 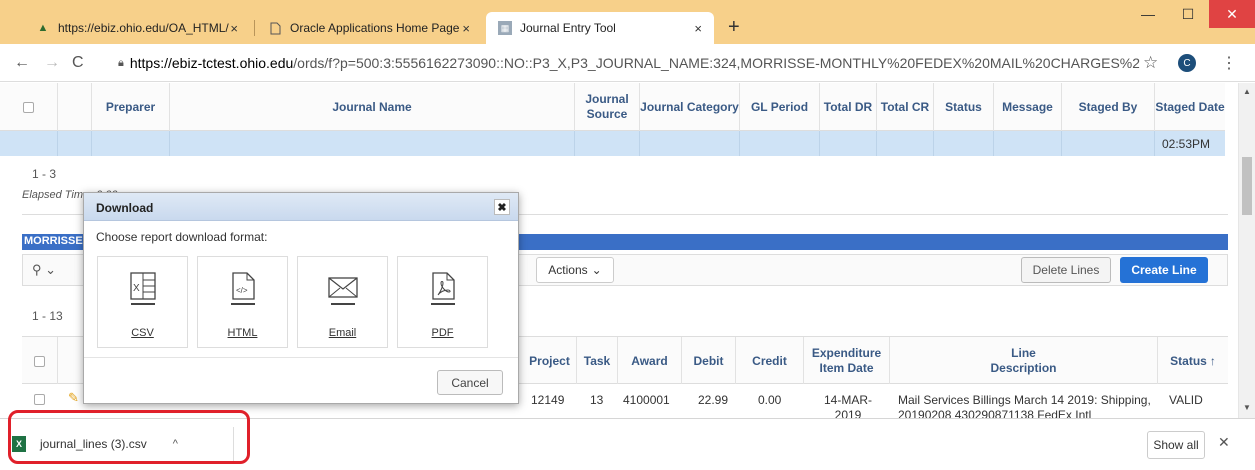 I want to click on header-task: Task, so click(x=597, y=361).